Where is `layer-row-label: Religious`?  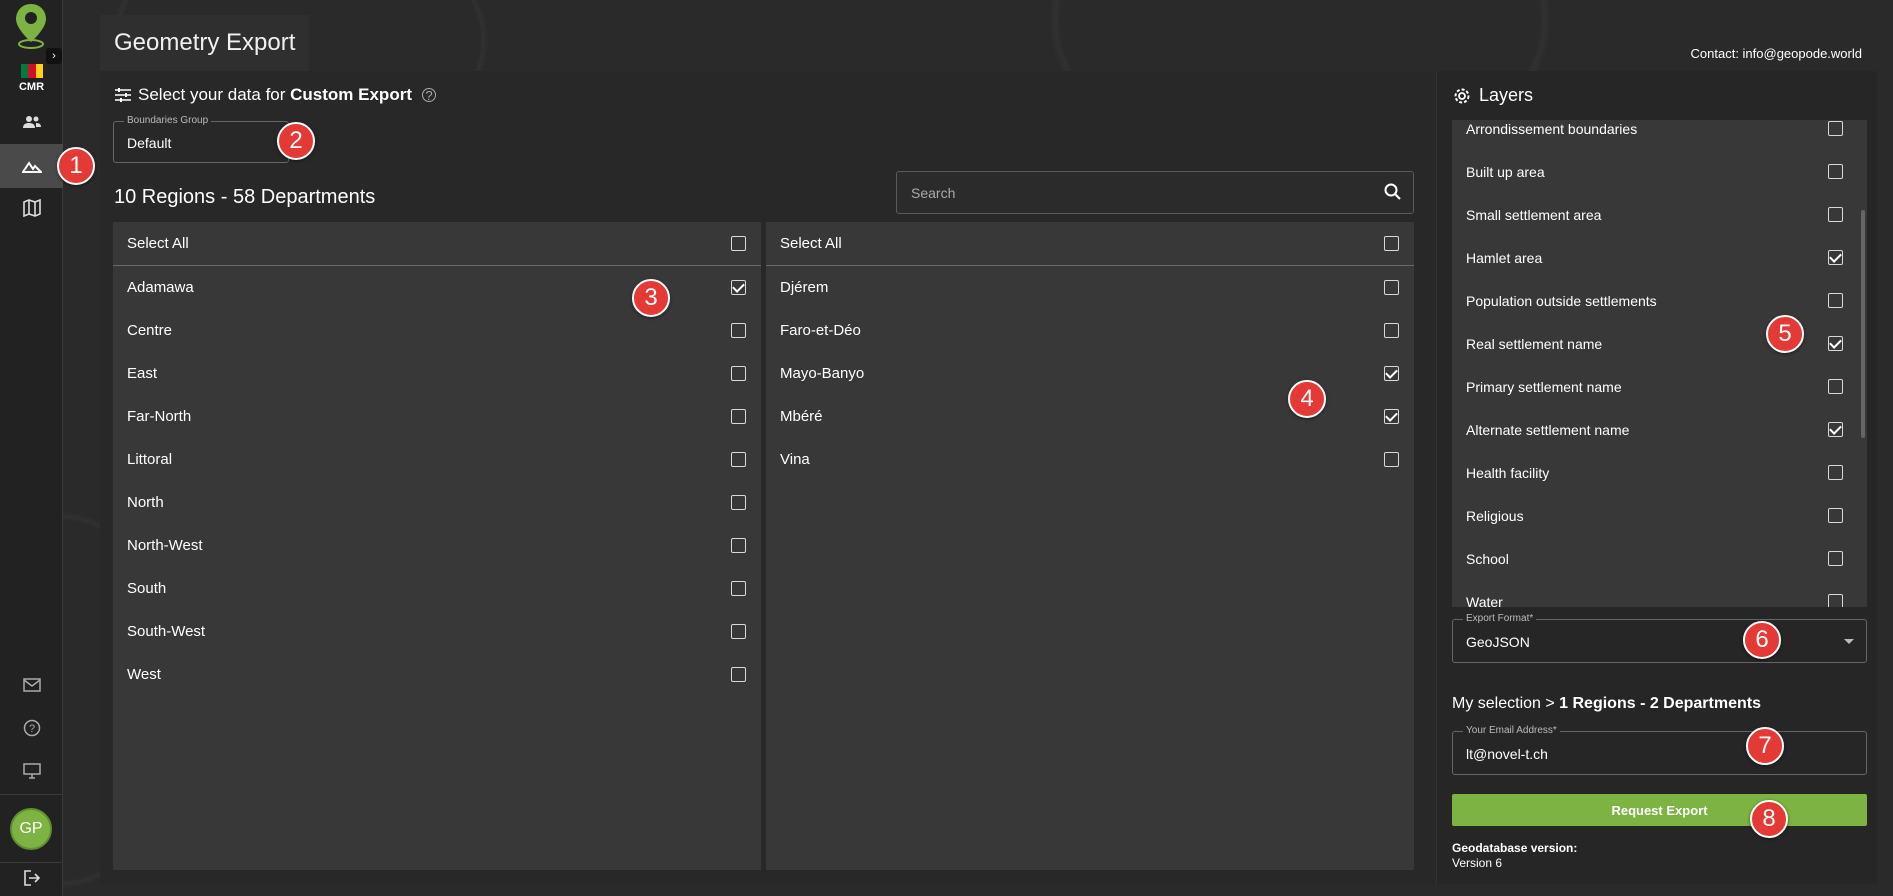 layer-row-label: Religious is located at coordinates (1495, 515).